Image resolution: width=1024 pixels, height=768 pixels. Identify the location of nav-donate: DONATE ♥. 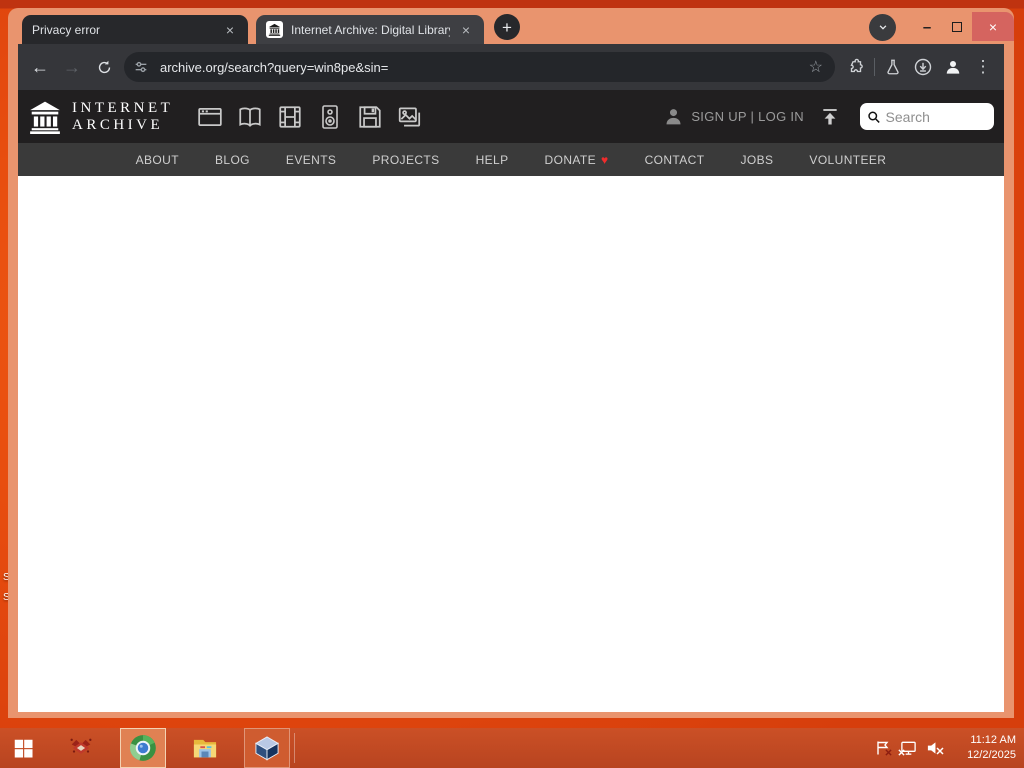
(577, 160).